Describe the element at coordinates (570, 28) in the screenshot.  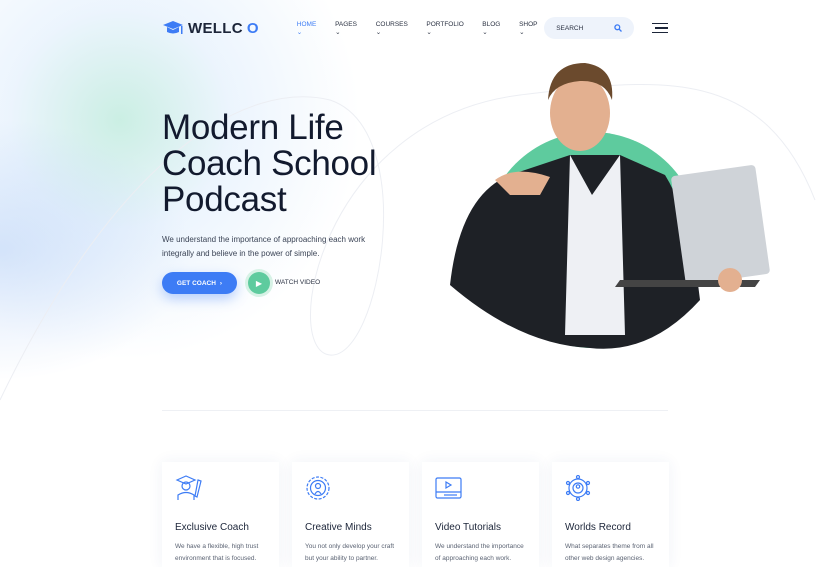
I see `search-placeholder: SEARCH` at that location.